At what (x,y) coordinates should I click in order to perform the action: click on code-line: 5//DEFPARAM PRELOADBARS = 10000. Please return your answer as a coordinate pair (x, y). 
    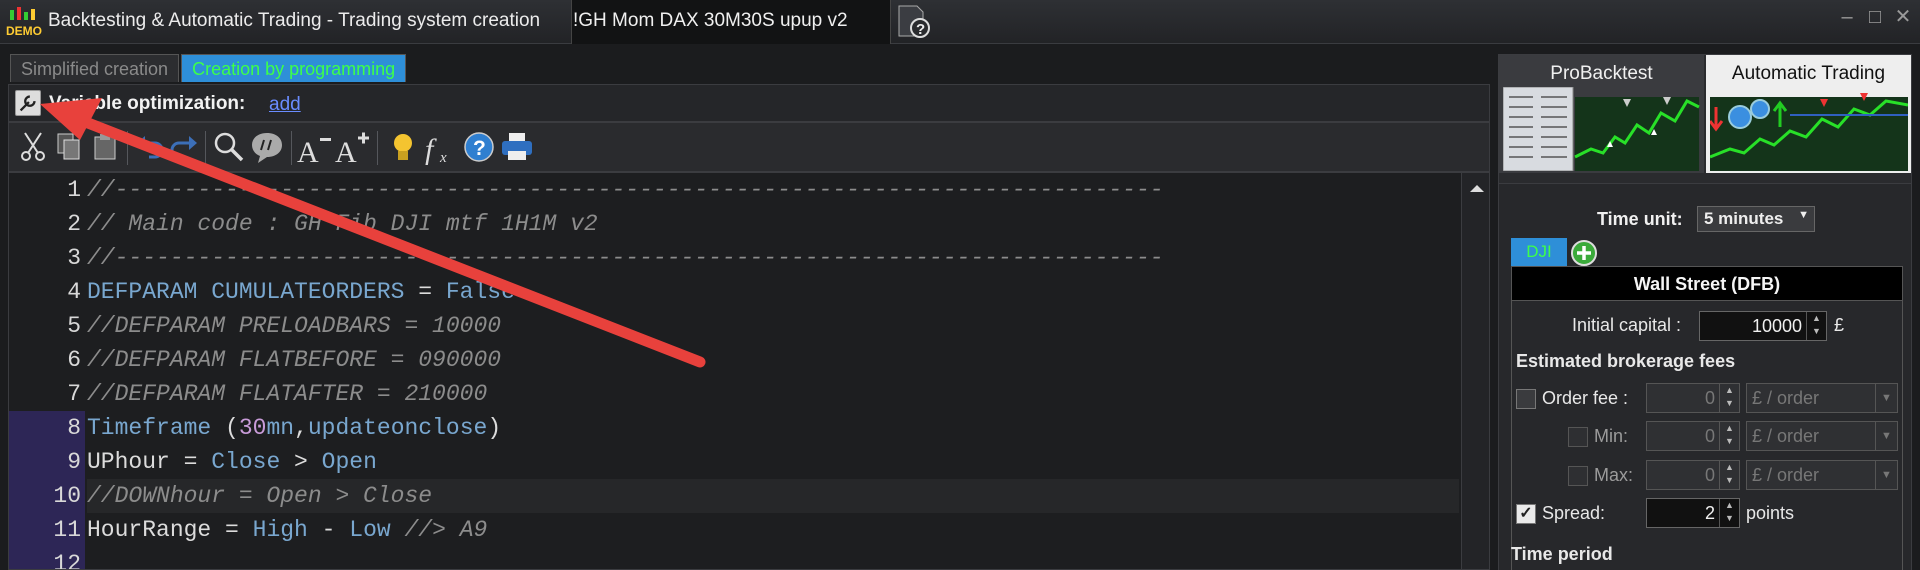
    Looking at the image, I should click on (734, 326).